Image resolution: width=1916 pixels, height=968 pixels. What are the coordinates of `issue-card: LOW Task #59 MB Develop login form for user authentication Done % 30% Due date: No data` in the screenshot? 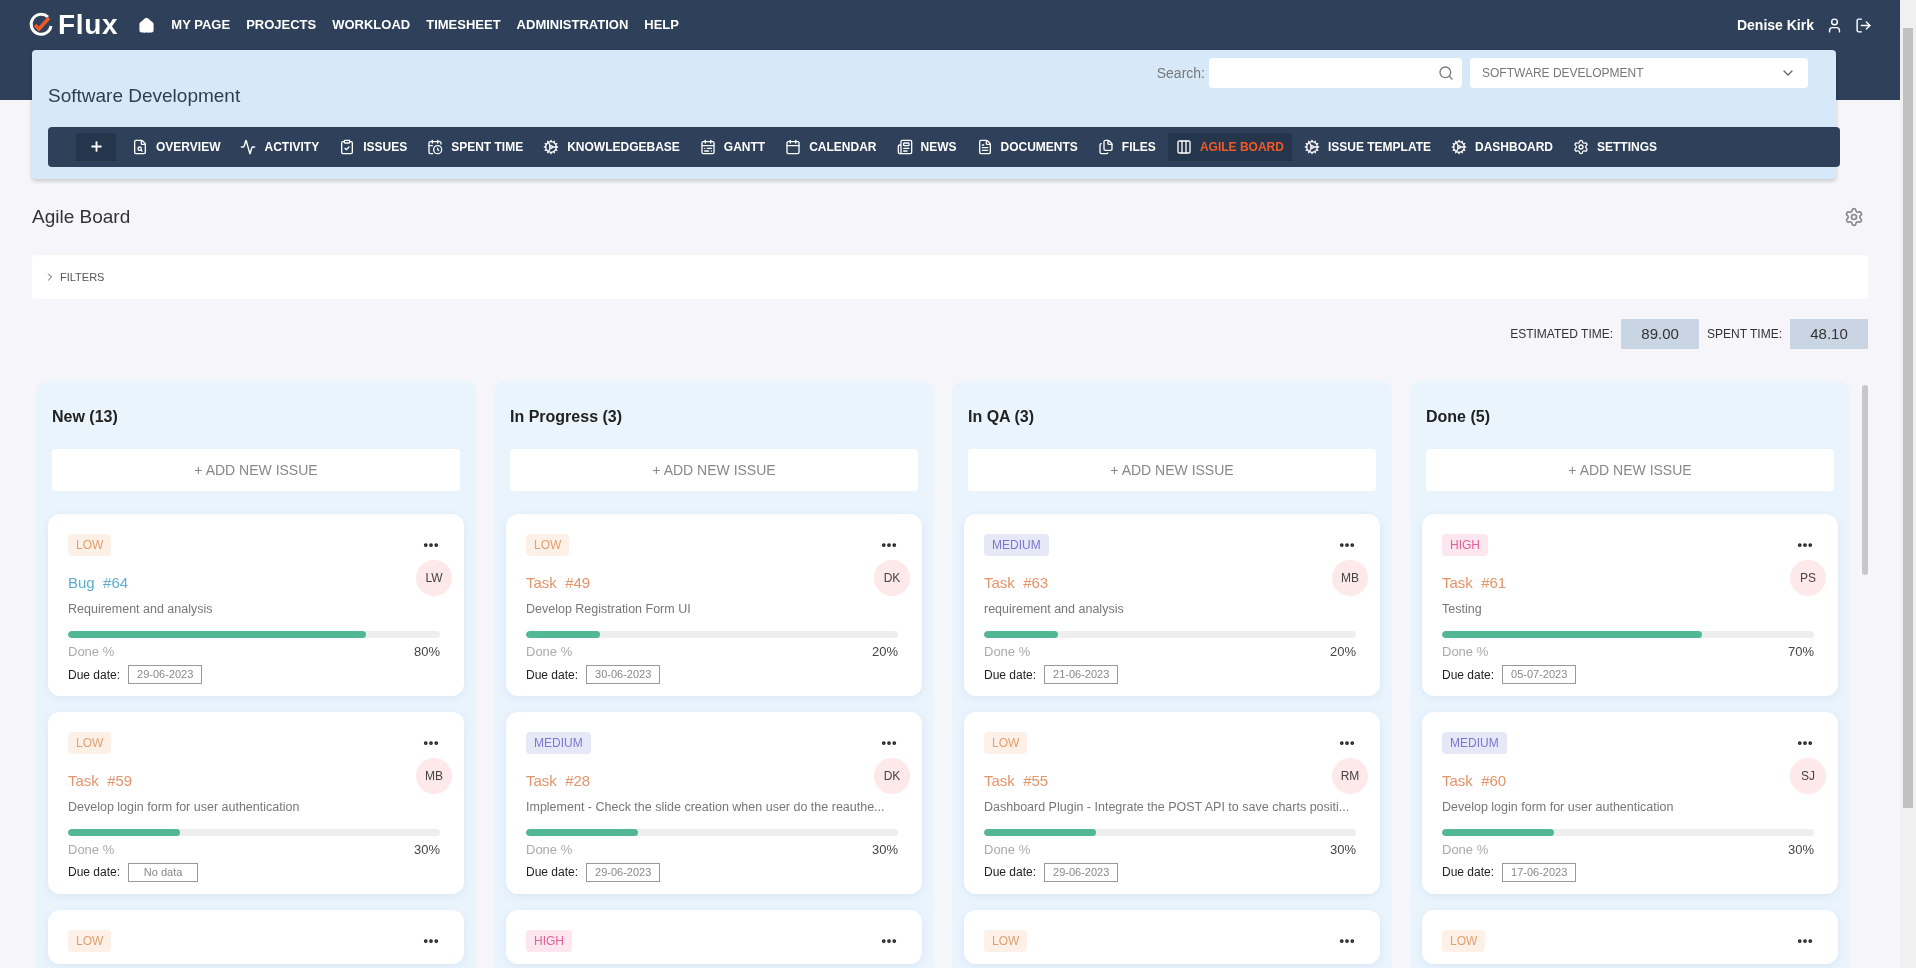 It's located at (256, 802).